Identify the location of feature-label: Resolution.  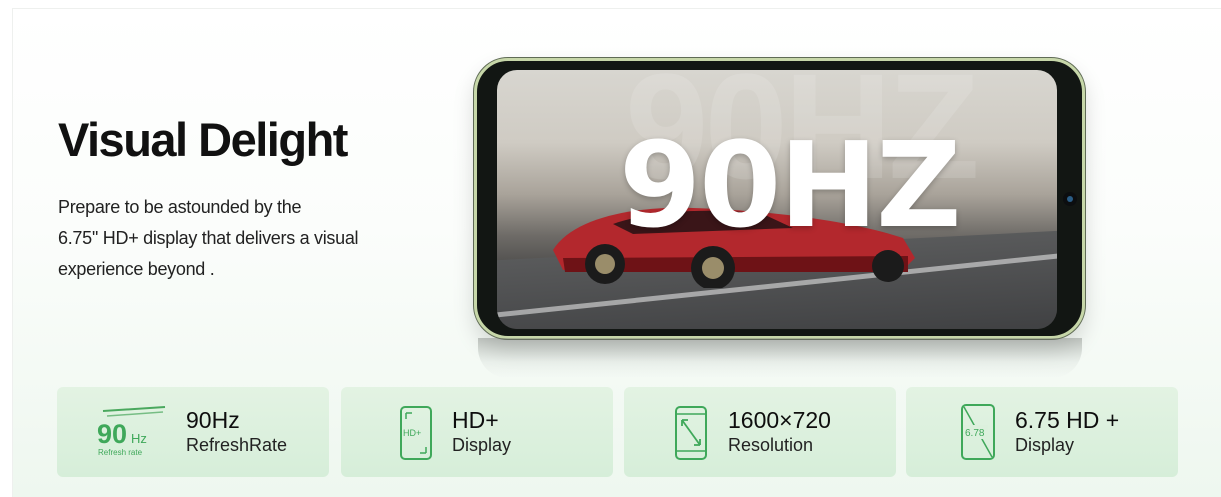
(771, 445).